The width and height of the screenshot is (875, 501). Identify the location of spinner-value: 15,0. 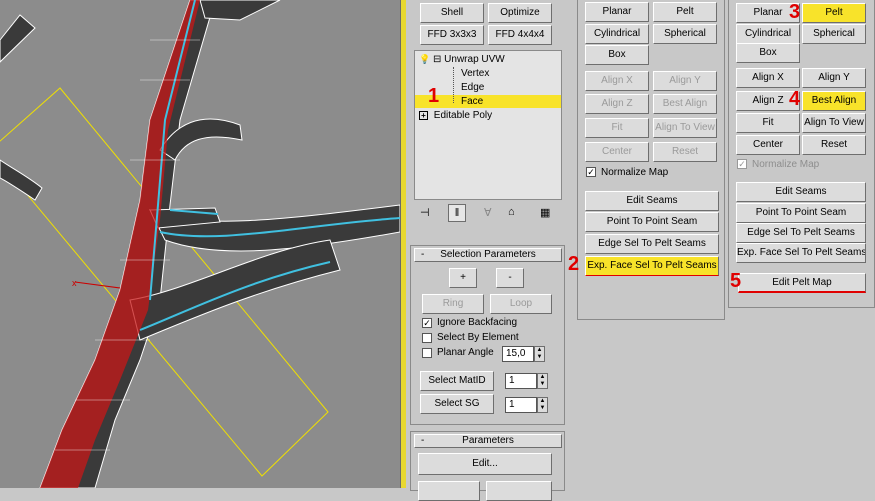
(516, 353).